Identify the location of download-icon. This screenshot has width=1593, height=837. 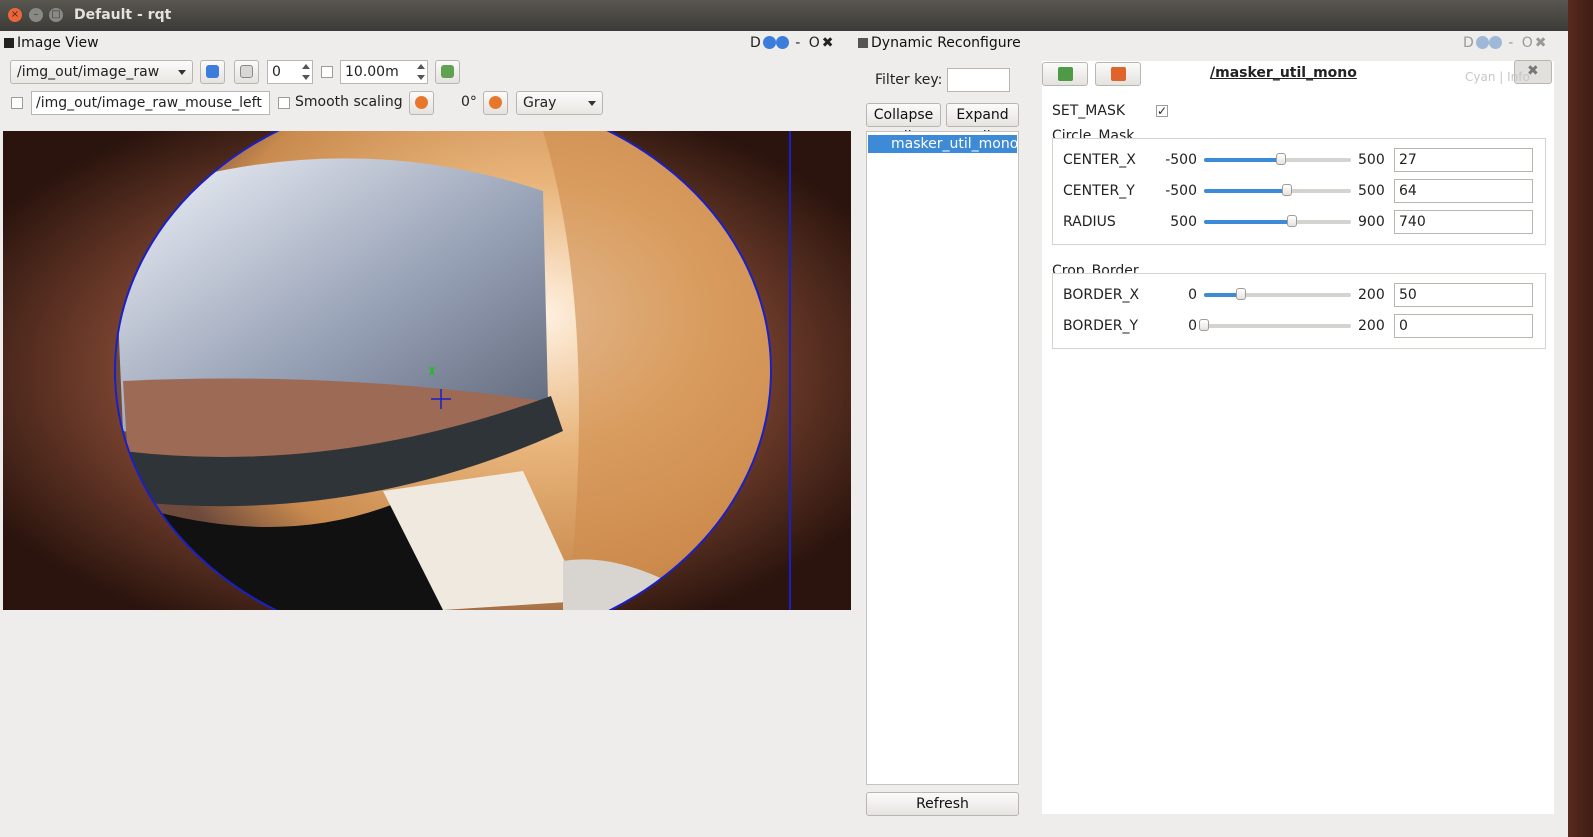
(1065, 74).